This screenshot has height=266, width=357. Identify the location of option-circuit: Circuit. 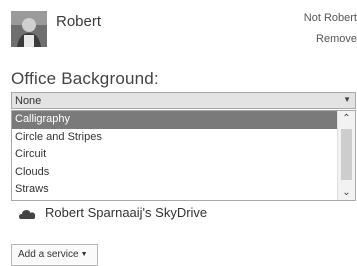
(174, 155).